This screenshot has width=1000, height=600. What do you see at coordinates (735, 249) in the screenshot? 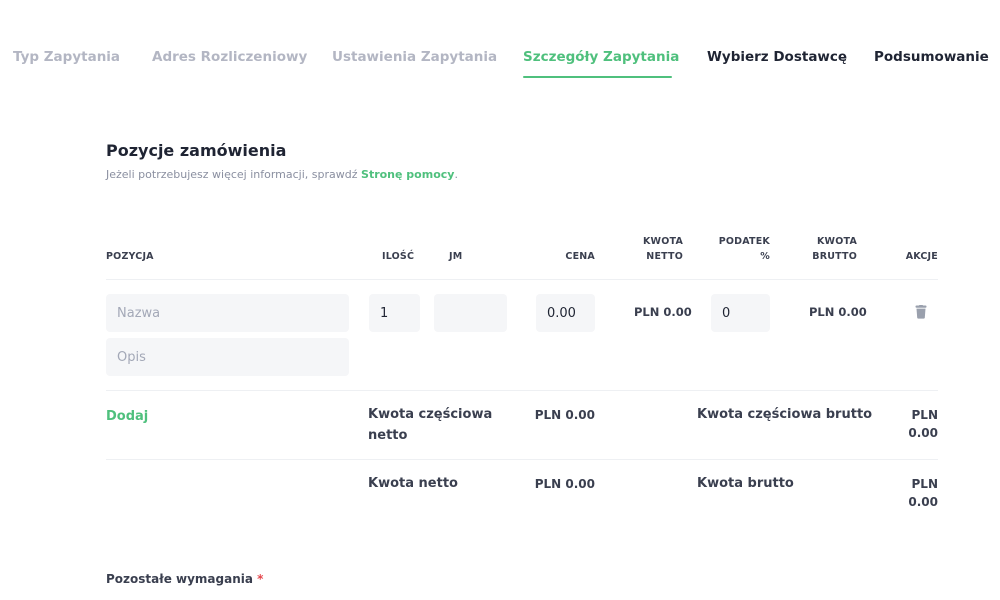
I see `header-tax: PODATEK %` at bounding box center [735, 249].